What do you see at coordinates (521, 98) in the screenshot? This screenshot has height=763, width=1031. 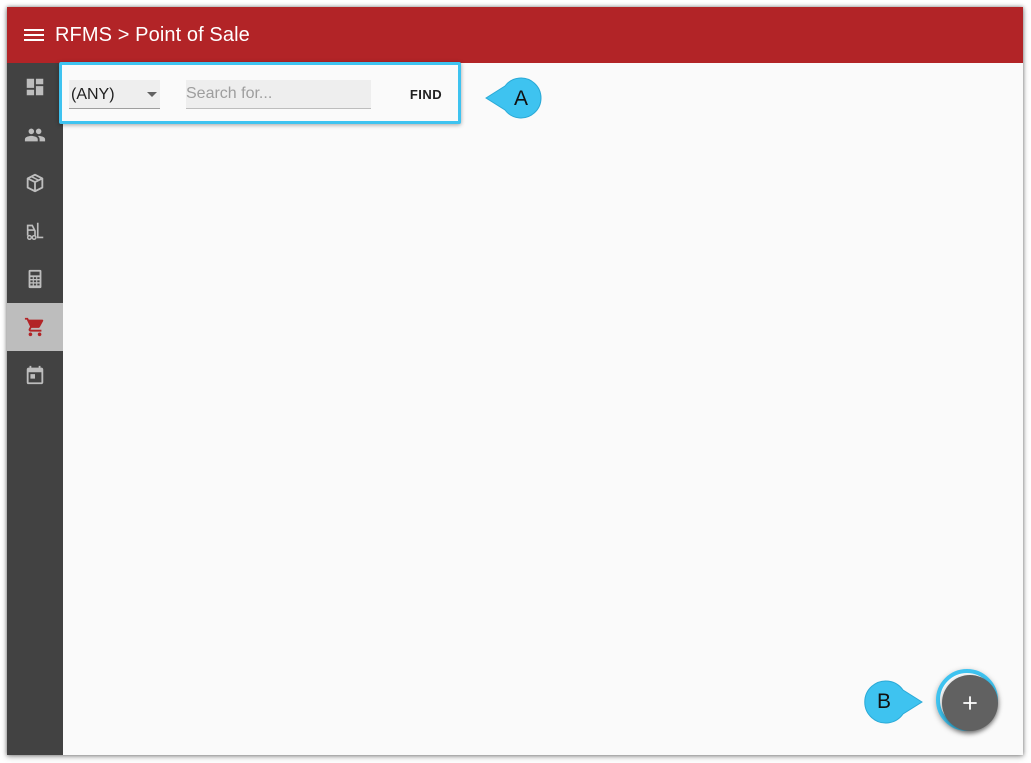 I see `callout-a-label: A` at bounding box center [521, 98].